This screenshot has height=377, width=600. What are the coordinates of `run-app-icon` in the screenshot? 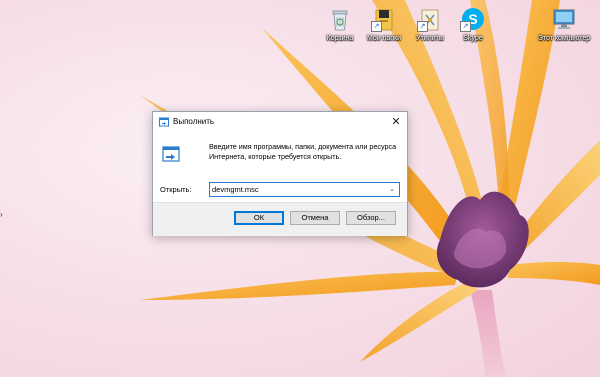 It's located at (164, 122).